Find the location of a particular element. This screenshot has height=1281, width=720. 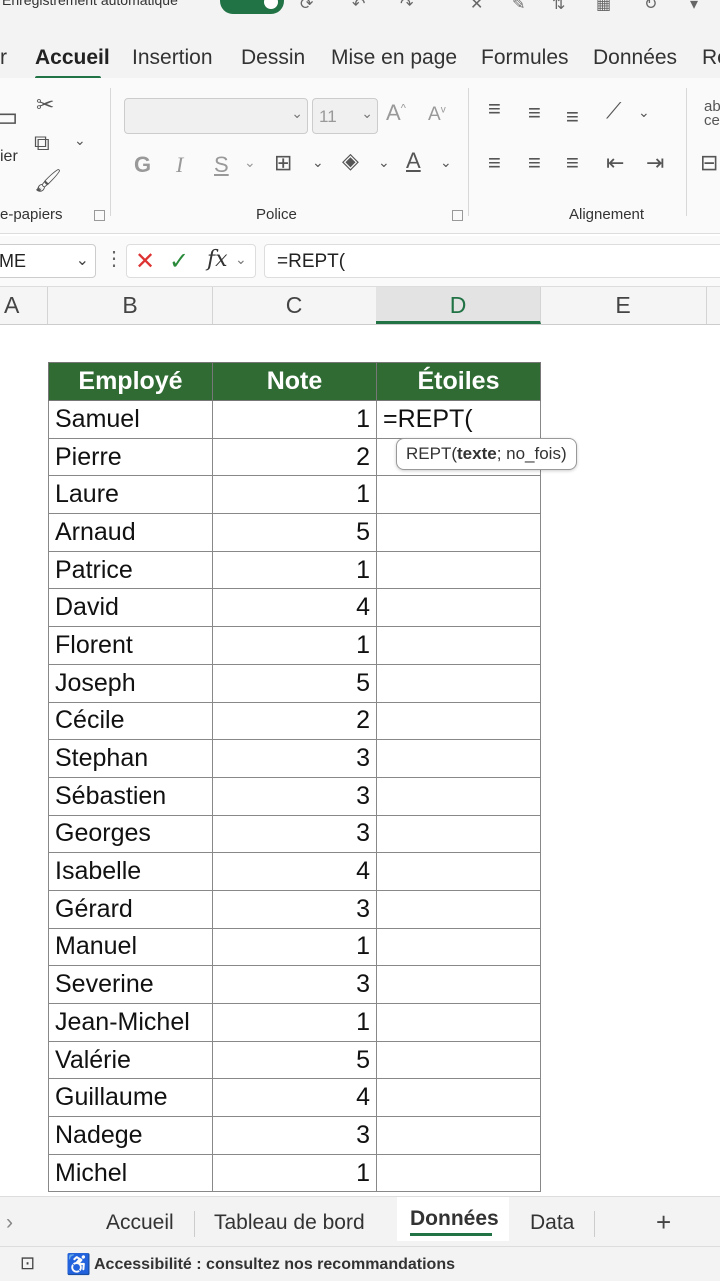

column-header-e: E is located at coordinates (623, 305).